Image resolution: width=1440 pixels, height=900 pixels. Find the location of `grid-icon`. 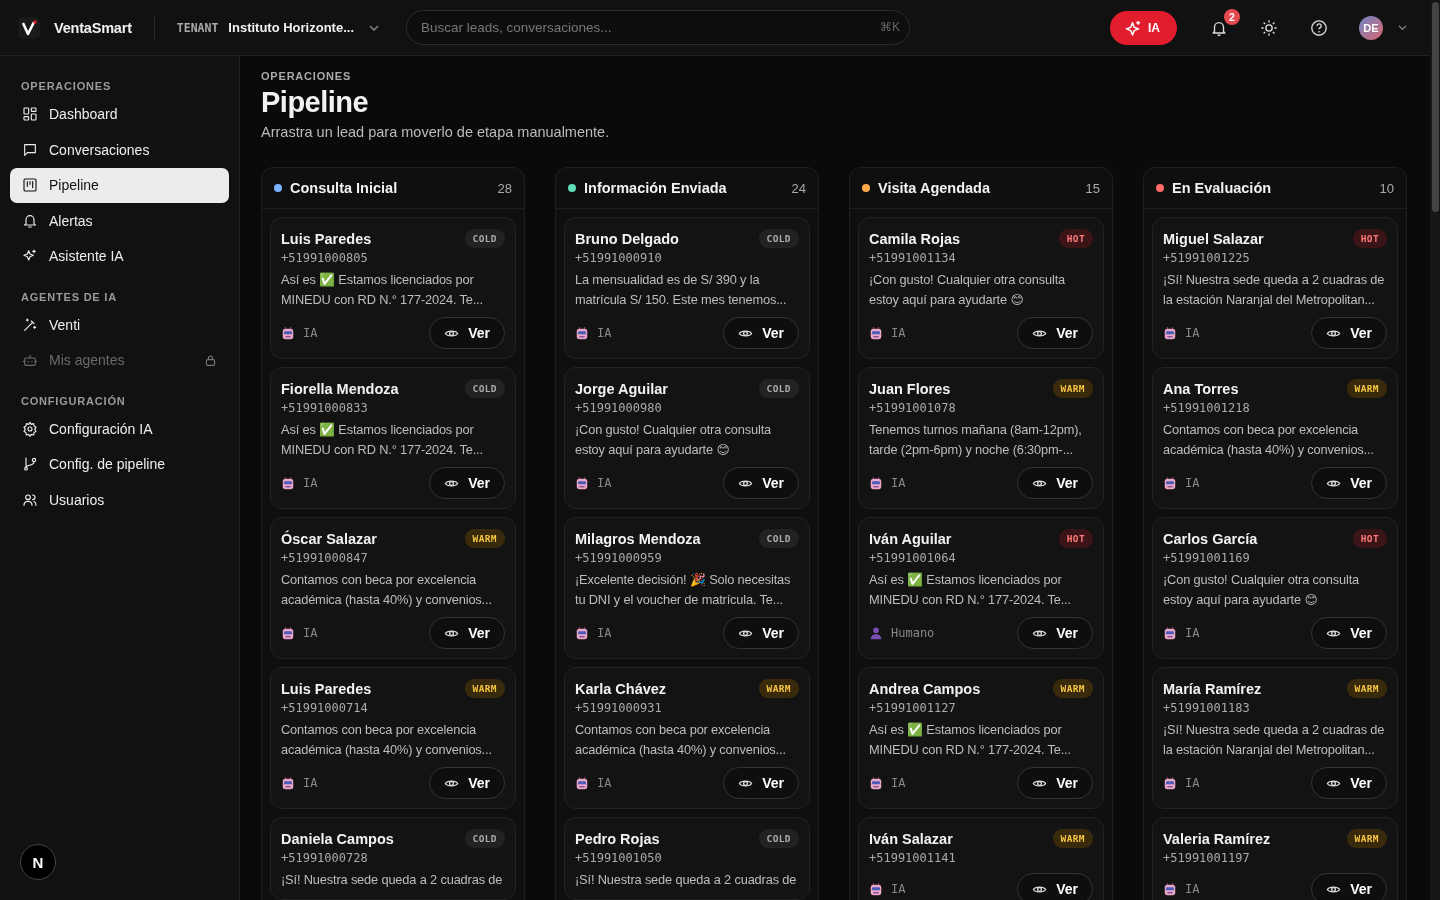

grid-icon is located at coordinates (30, 114).